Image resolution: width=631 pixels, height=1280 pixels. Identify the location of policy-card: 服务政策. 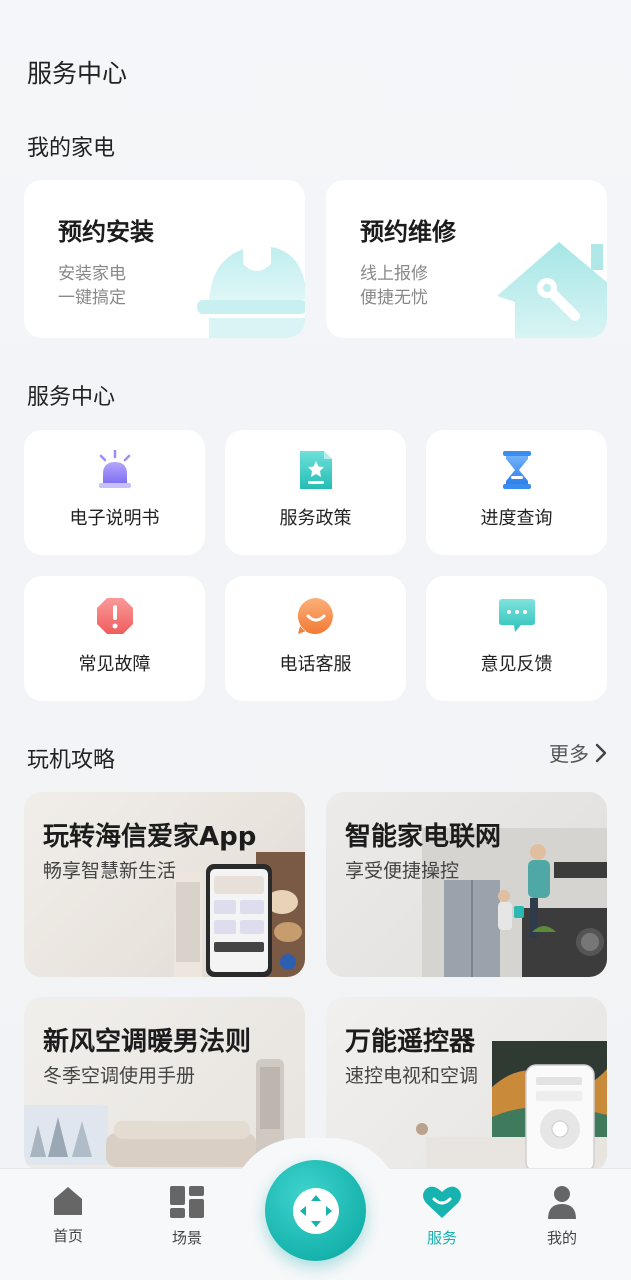
(315, 492).